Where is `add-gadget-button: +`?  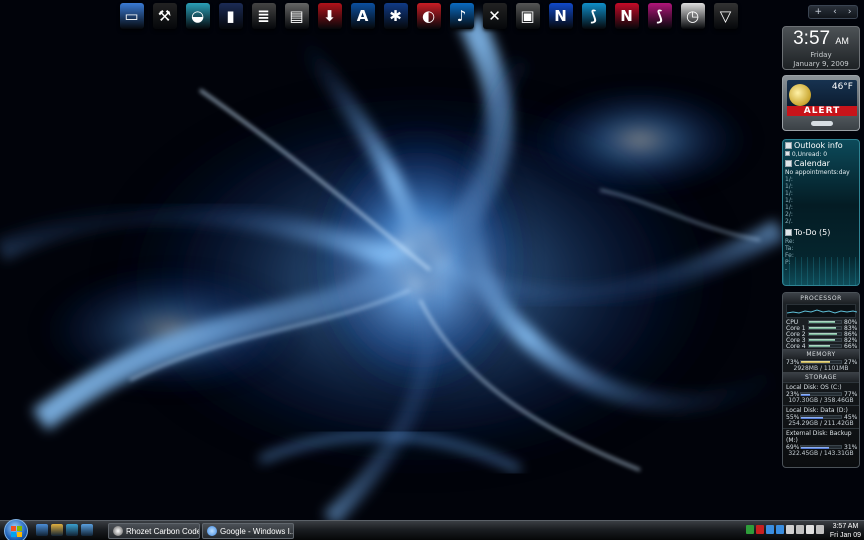 add-gadget-button: + is located at coordinates (819, 12).